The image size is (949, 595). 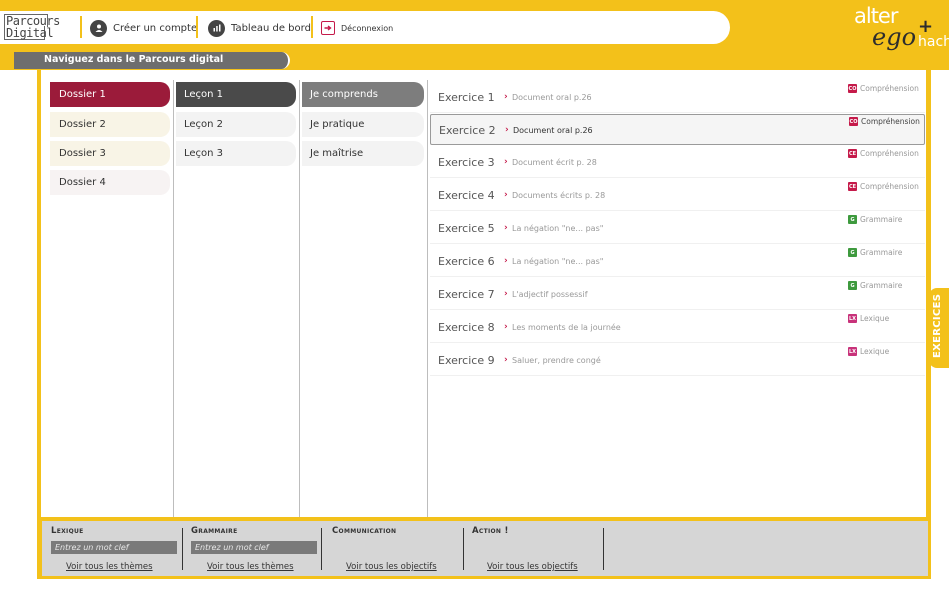 I want to click on action-title: Action !, so click(x=490, y=531).